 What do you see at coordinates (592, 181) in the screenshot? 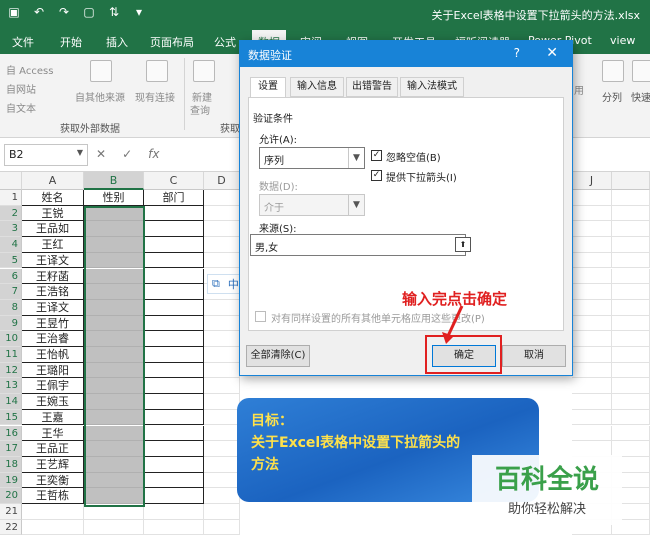
I see `col-header-j: J` at bounding box center [592, 181].